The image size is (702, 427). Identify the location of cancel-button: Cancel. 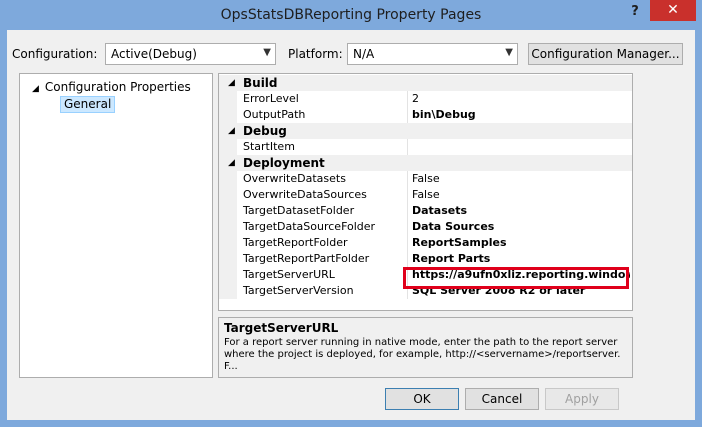
(502, 399).